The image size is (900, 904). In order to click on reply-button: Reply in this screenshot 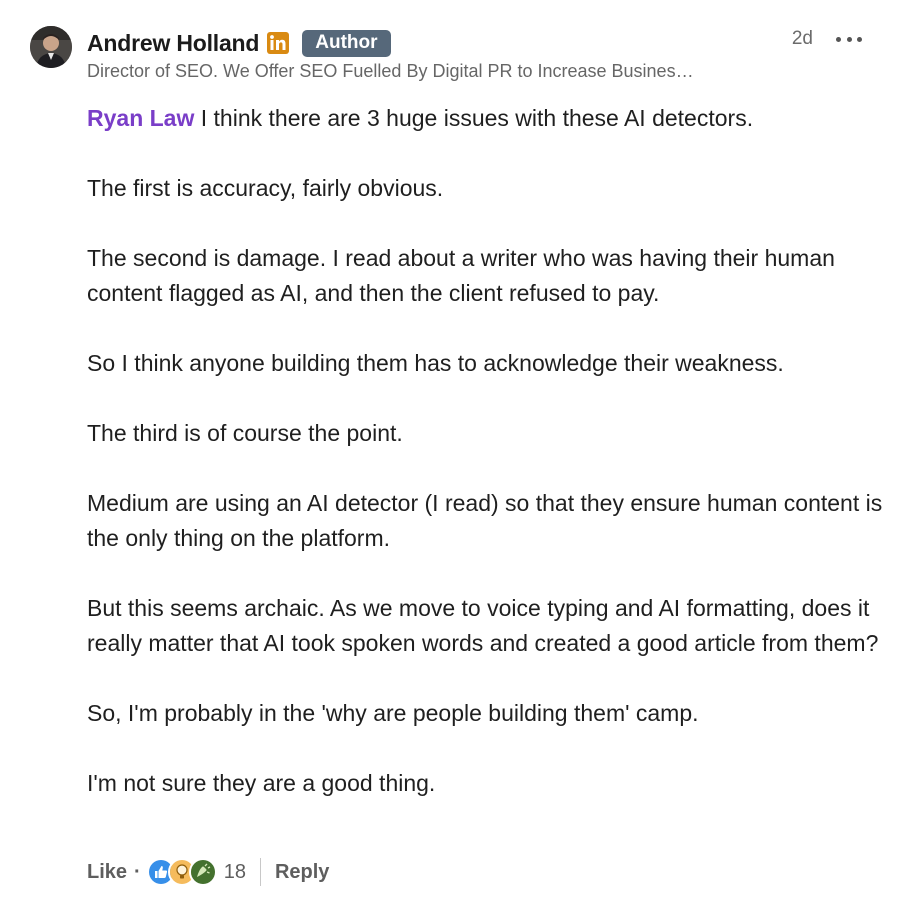, I will do `click(302, 872)`.